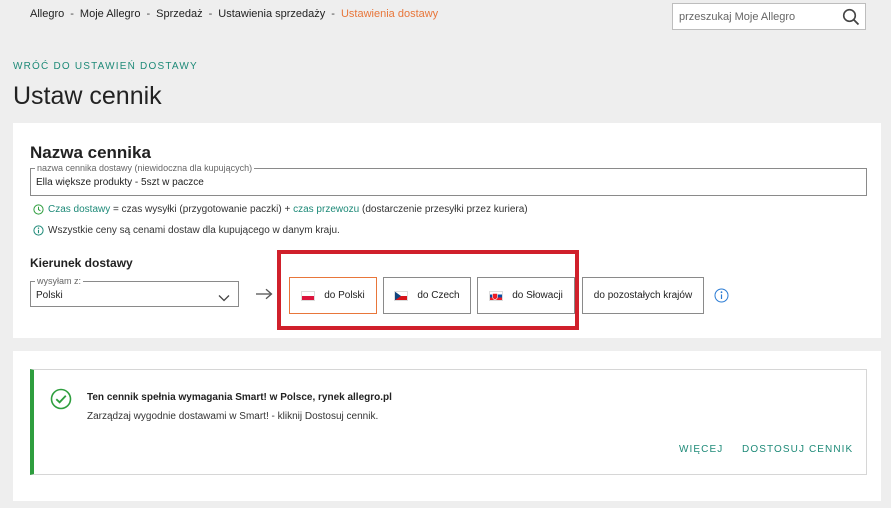 This screenshot has width=891, height=508. Describe the element at coordinates (797, 449) in the screenshot. I see `adjust-price-list-link: DOSTOSUJ CENNIK` at that location.